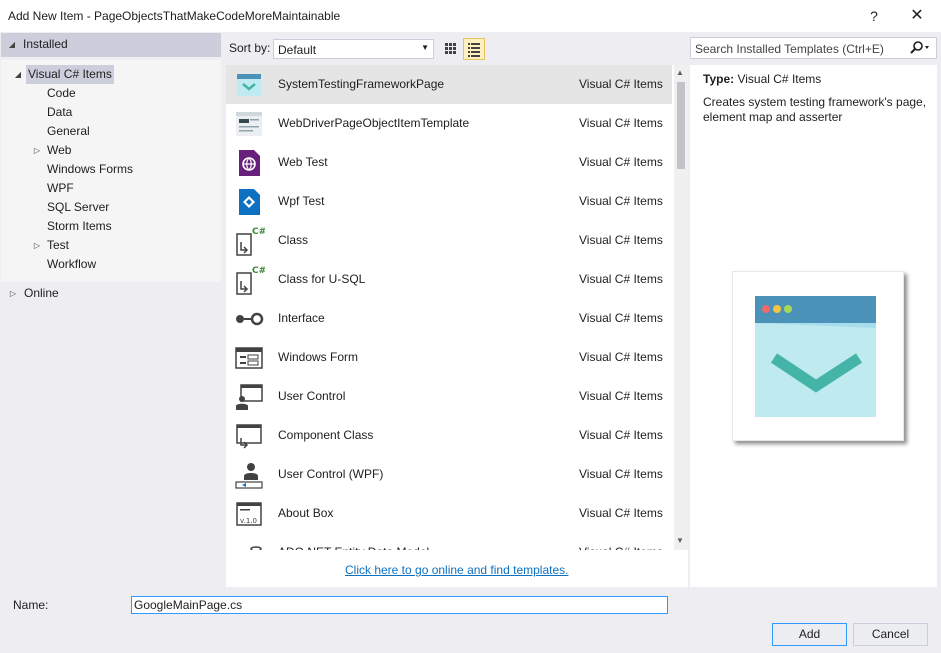  Describe the element at coordinates (449, 279) in the screenshot. I see `template-row: C# Class for U-SQL Visual C# Items` at that location.